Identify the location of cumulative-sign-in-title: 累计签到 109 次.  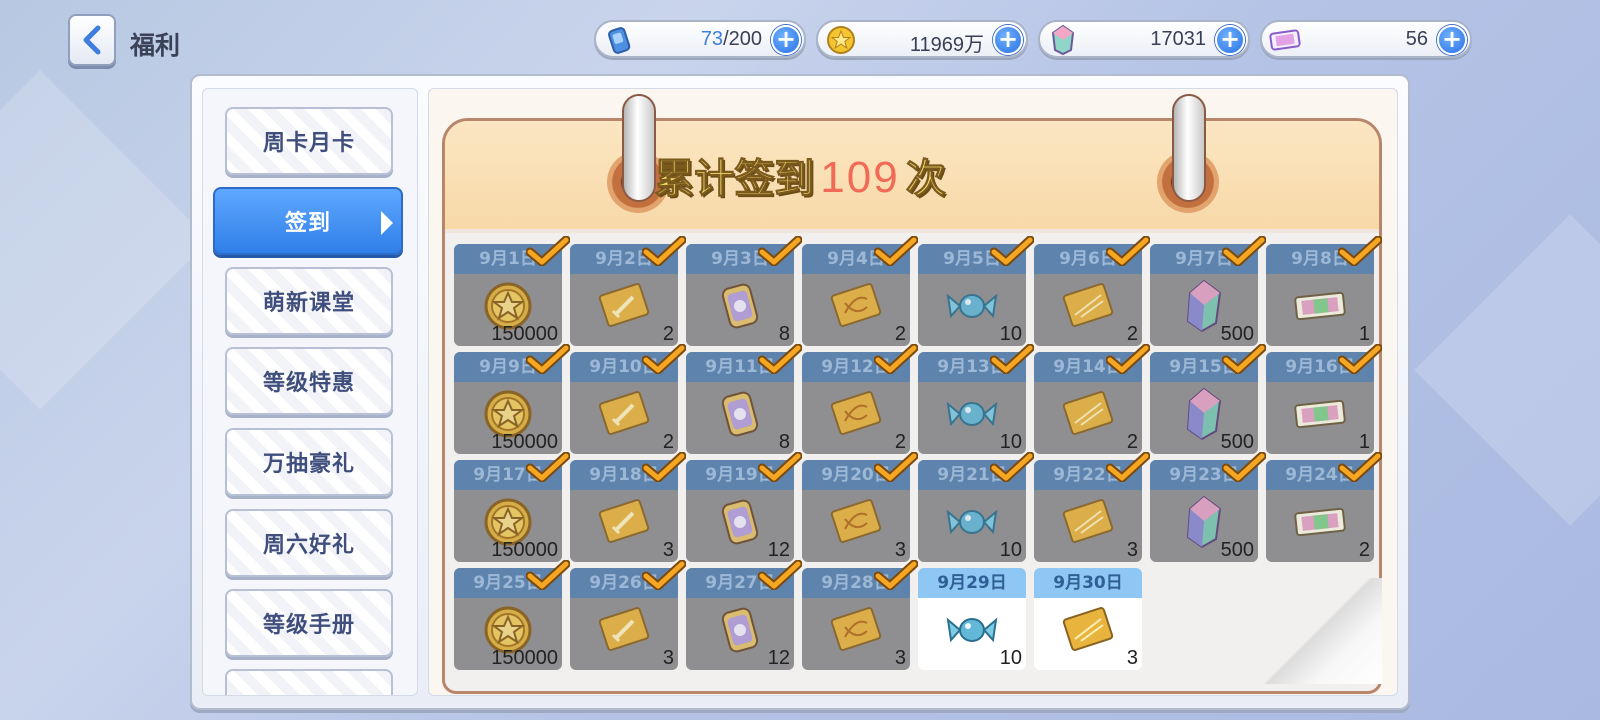
(800, 178).